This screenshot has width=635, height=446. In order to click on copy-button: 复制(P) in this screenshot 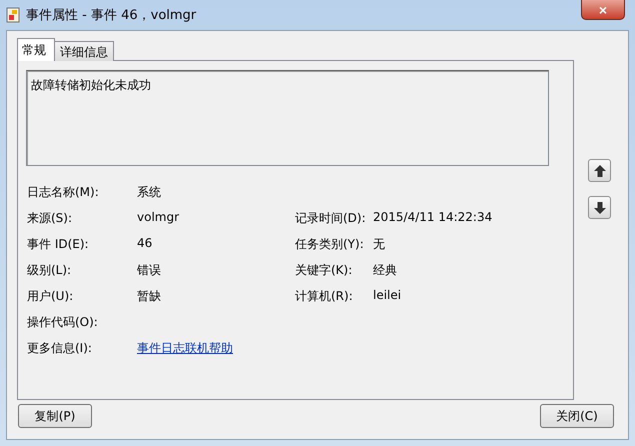, I will do `click(55, 416)`.